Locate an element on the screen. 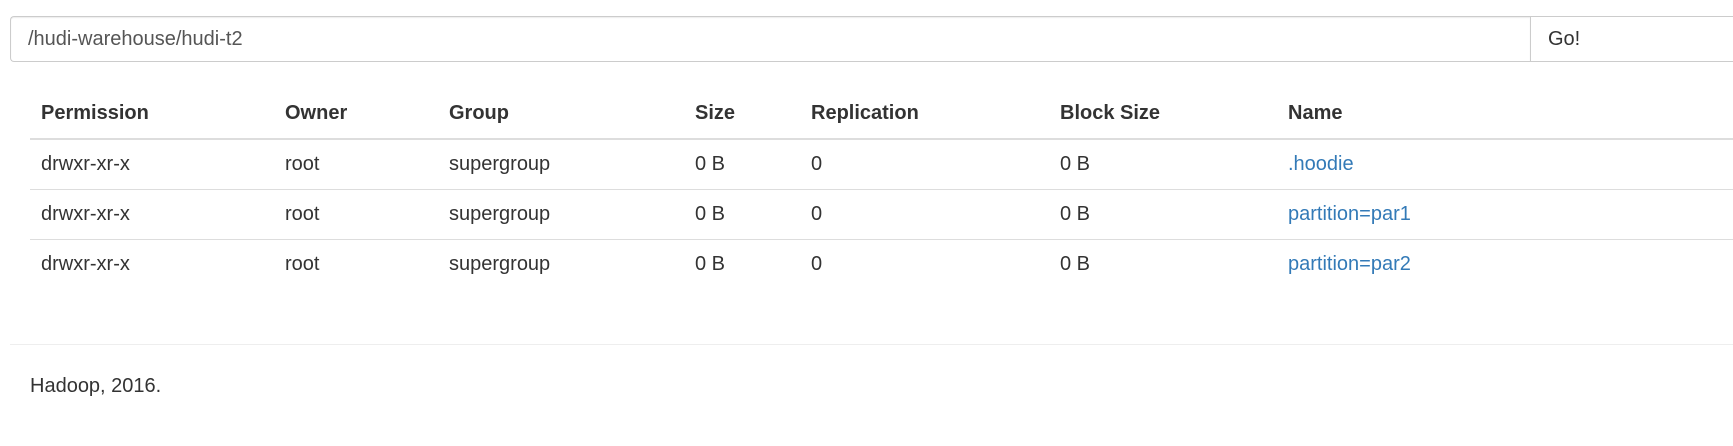 This screenshot has height=446, width=1733. cell-name: .hoodie is located at coordinates (1505, 164).